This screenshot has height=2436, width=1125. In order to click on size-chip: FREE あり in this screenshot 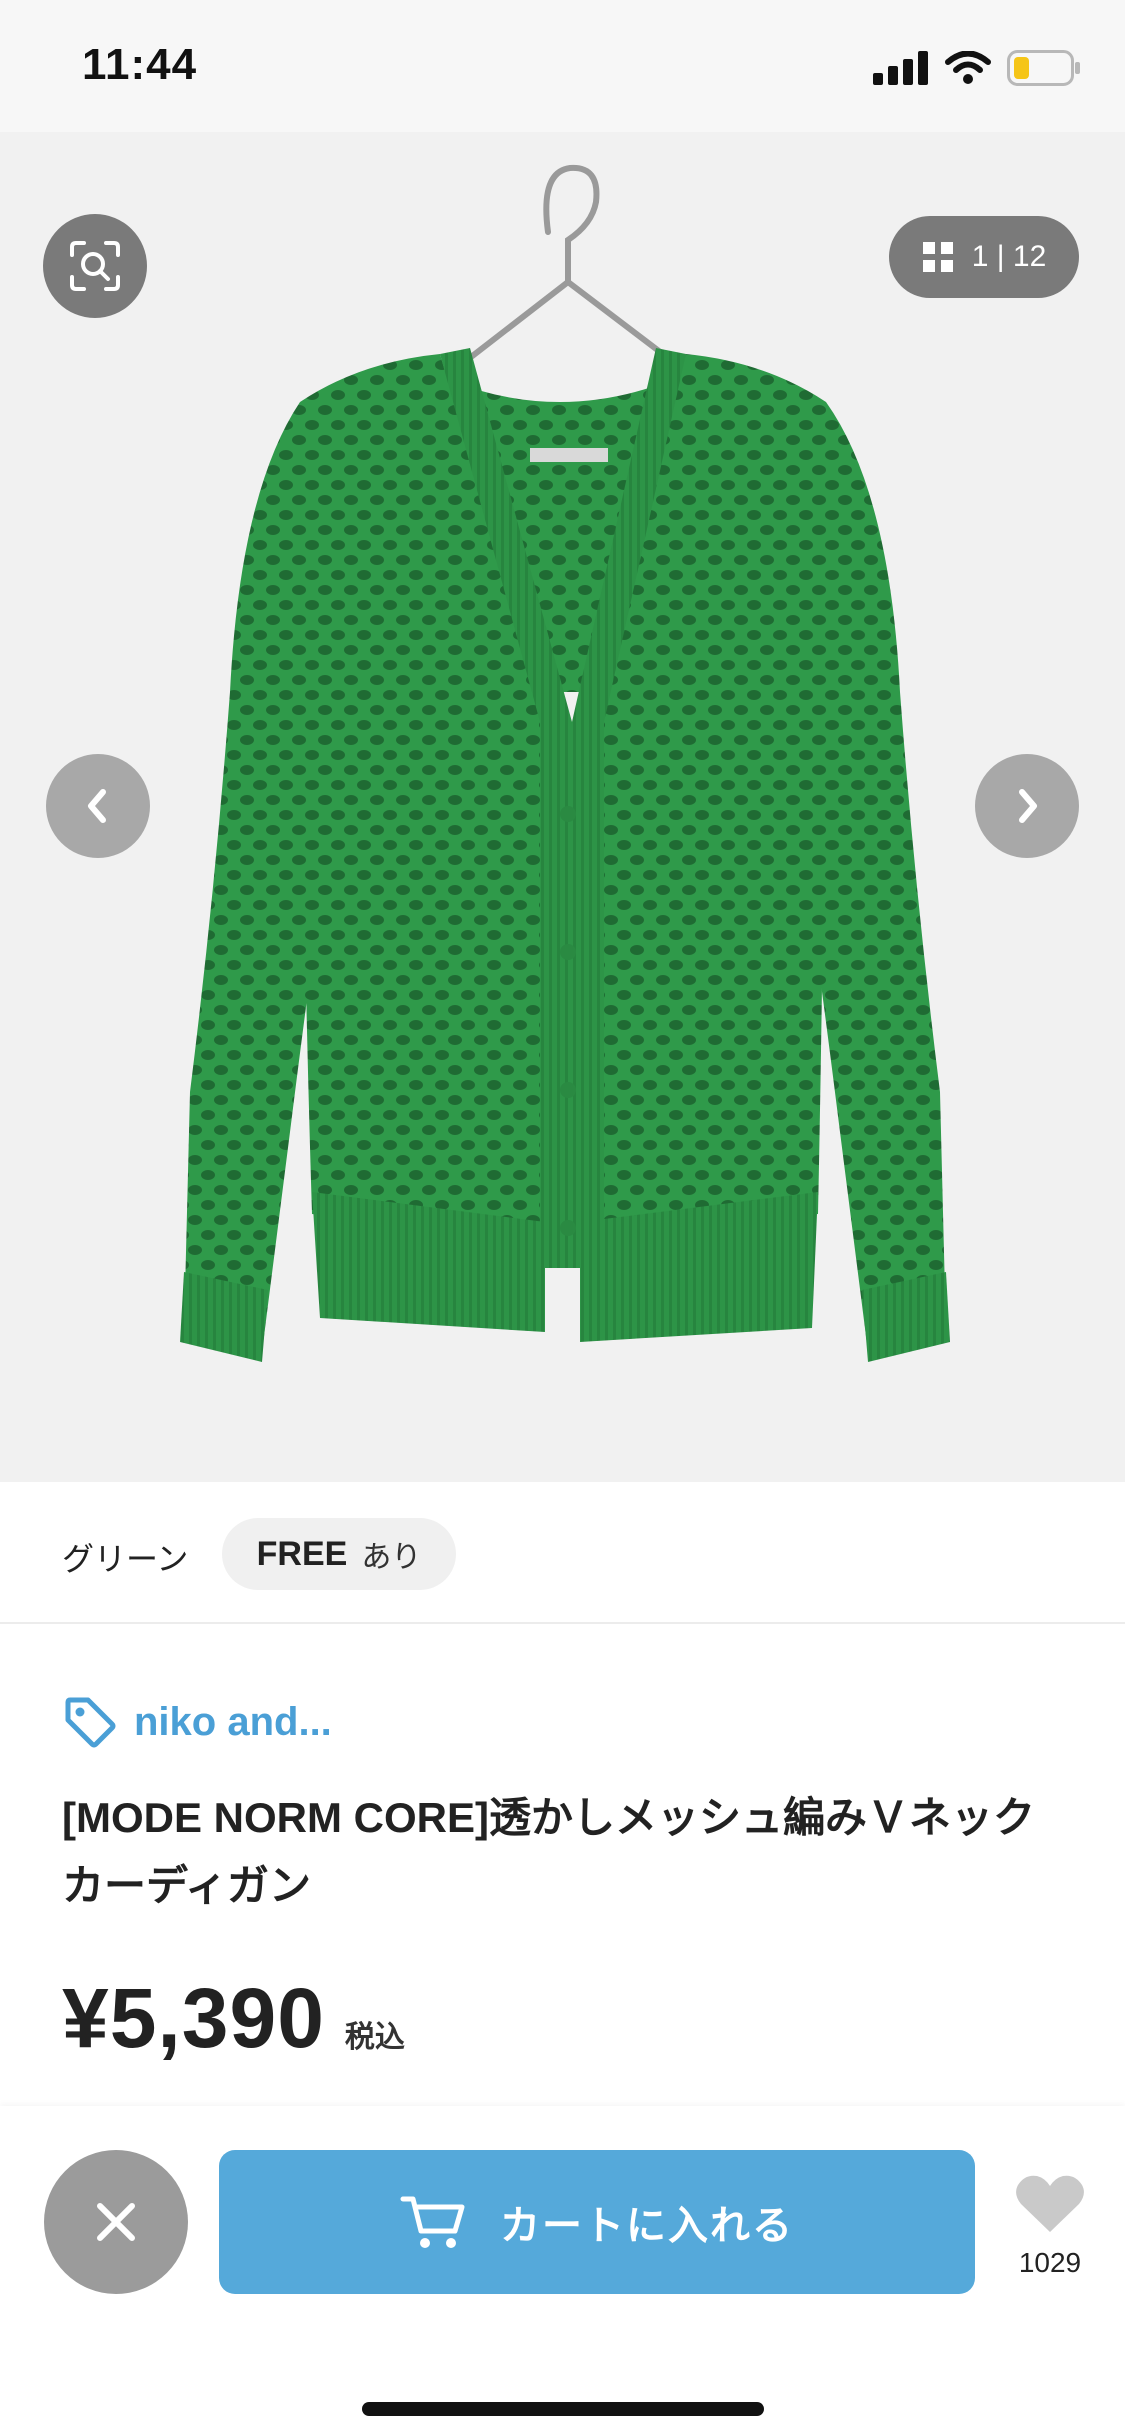, I will do `click(339, 1554)`.